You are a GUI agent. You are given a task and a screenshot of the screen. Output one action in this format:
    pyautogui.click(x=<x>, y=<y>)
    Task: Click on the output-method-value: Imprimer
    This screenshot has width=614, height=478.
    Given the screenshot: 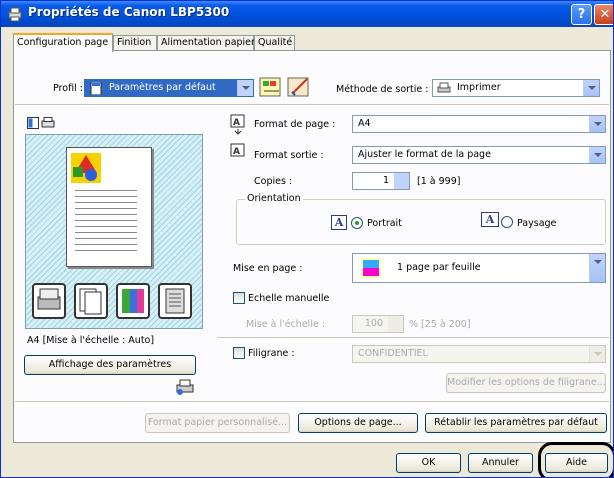 What is the action you would take?
    pyautogui.click(x=479, y=87)
    